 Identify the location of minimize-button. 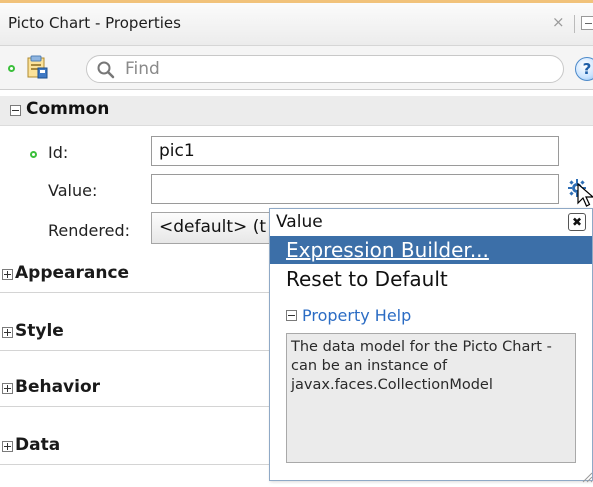
(587, 23).